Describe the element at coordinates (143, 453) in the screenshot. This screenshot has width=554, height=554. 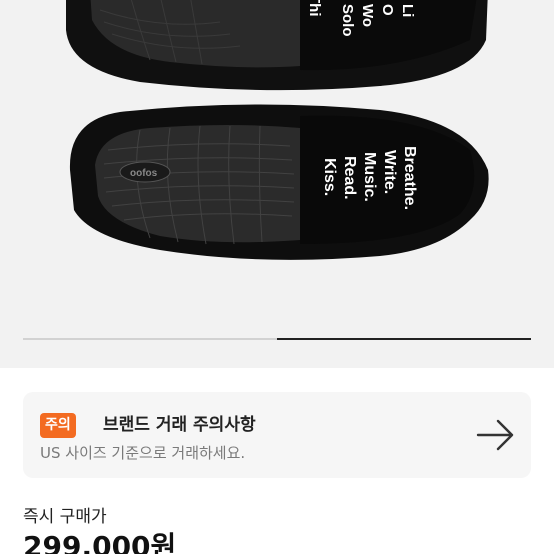
I see `notice-subtitle: US 사이즈 기준으로 거래하세요.` at that location.